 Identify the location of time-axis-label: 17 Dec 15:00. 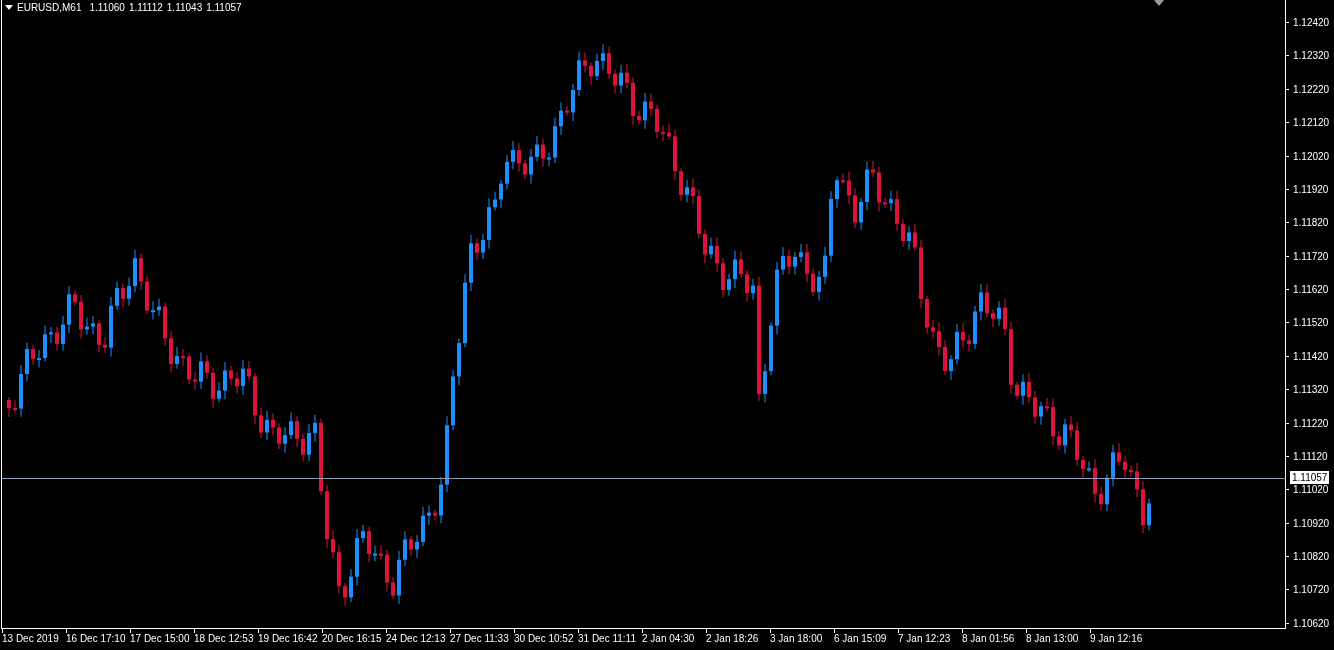
(162, 639).